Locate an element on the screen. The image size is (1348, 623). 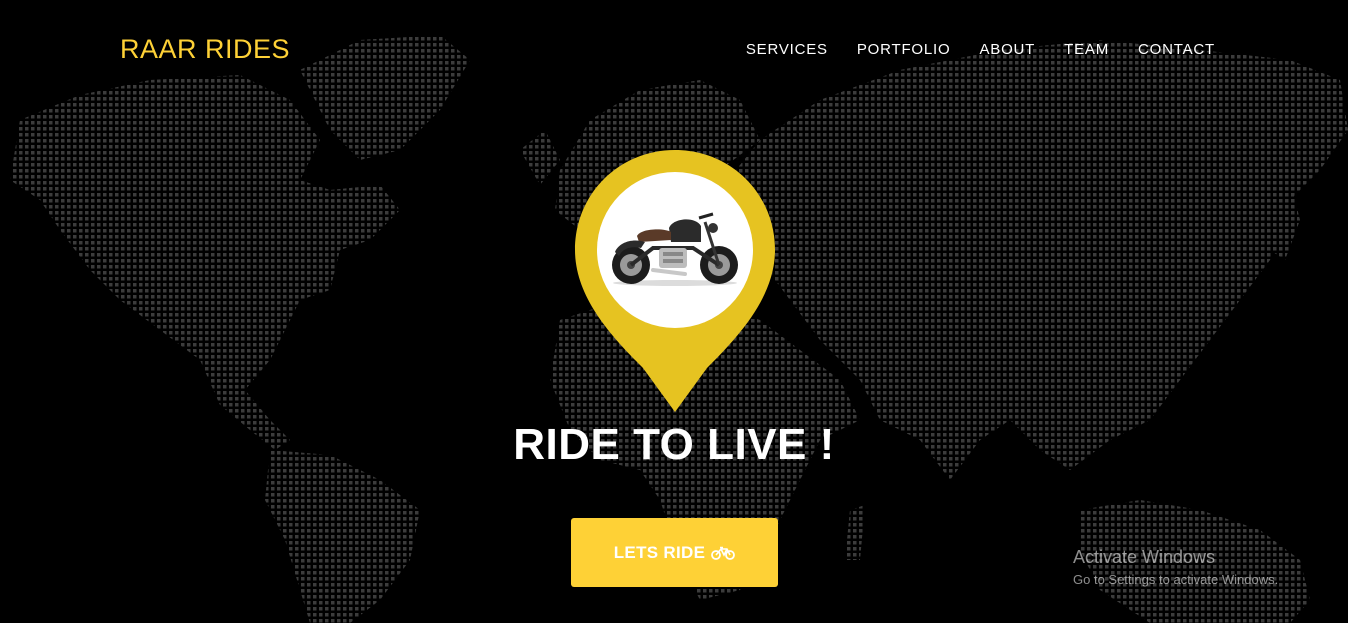
cta-label: LETS RIDE is located at coordinates (659, 552).